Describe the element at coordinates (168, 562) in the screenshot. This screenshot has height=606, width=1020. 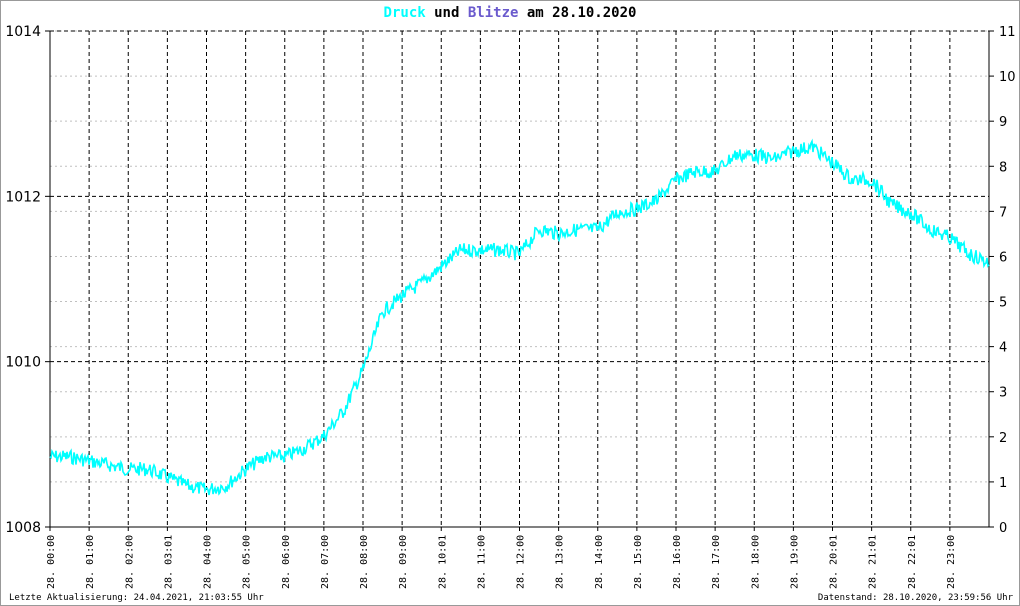
I see `x-tick-label: 28. 03:01` at that location.